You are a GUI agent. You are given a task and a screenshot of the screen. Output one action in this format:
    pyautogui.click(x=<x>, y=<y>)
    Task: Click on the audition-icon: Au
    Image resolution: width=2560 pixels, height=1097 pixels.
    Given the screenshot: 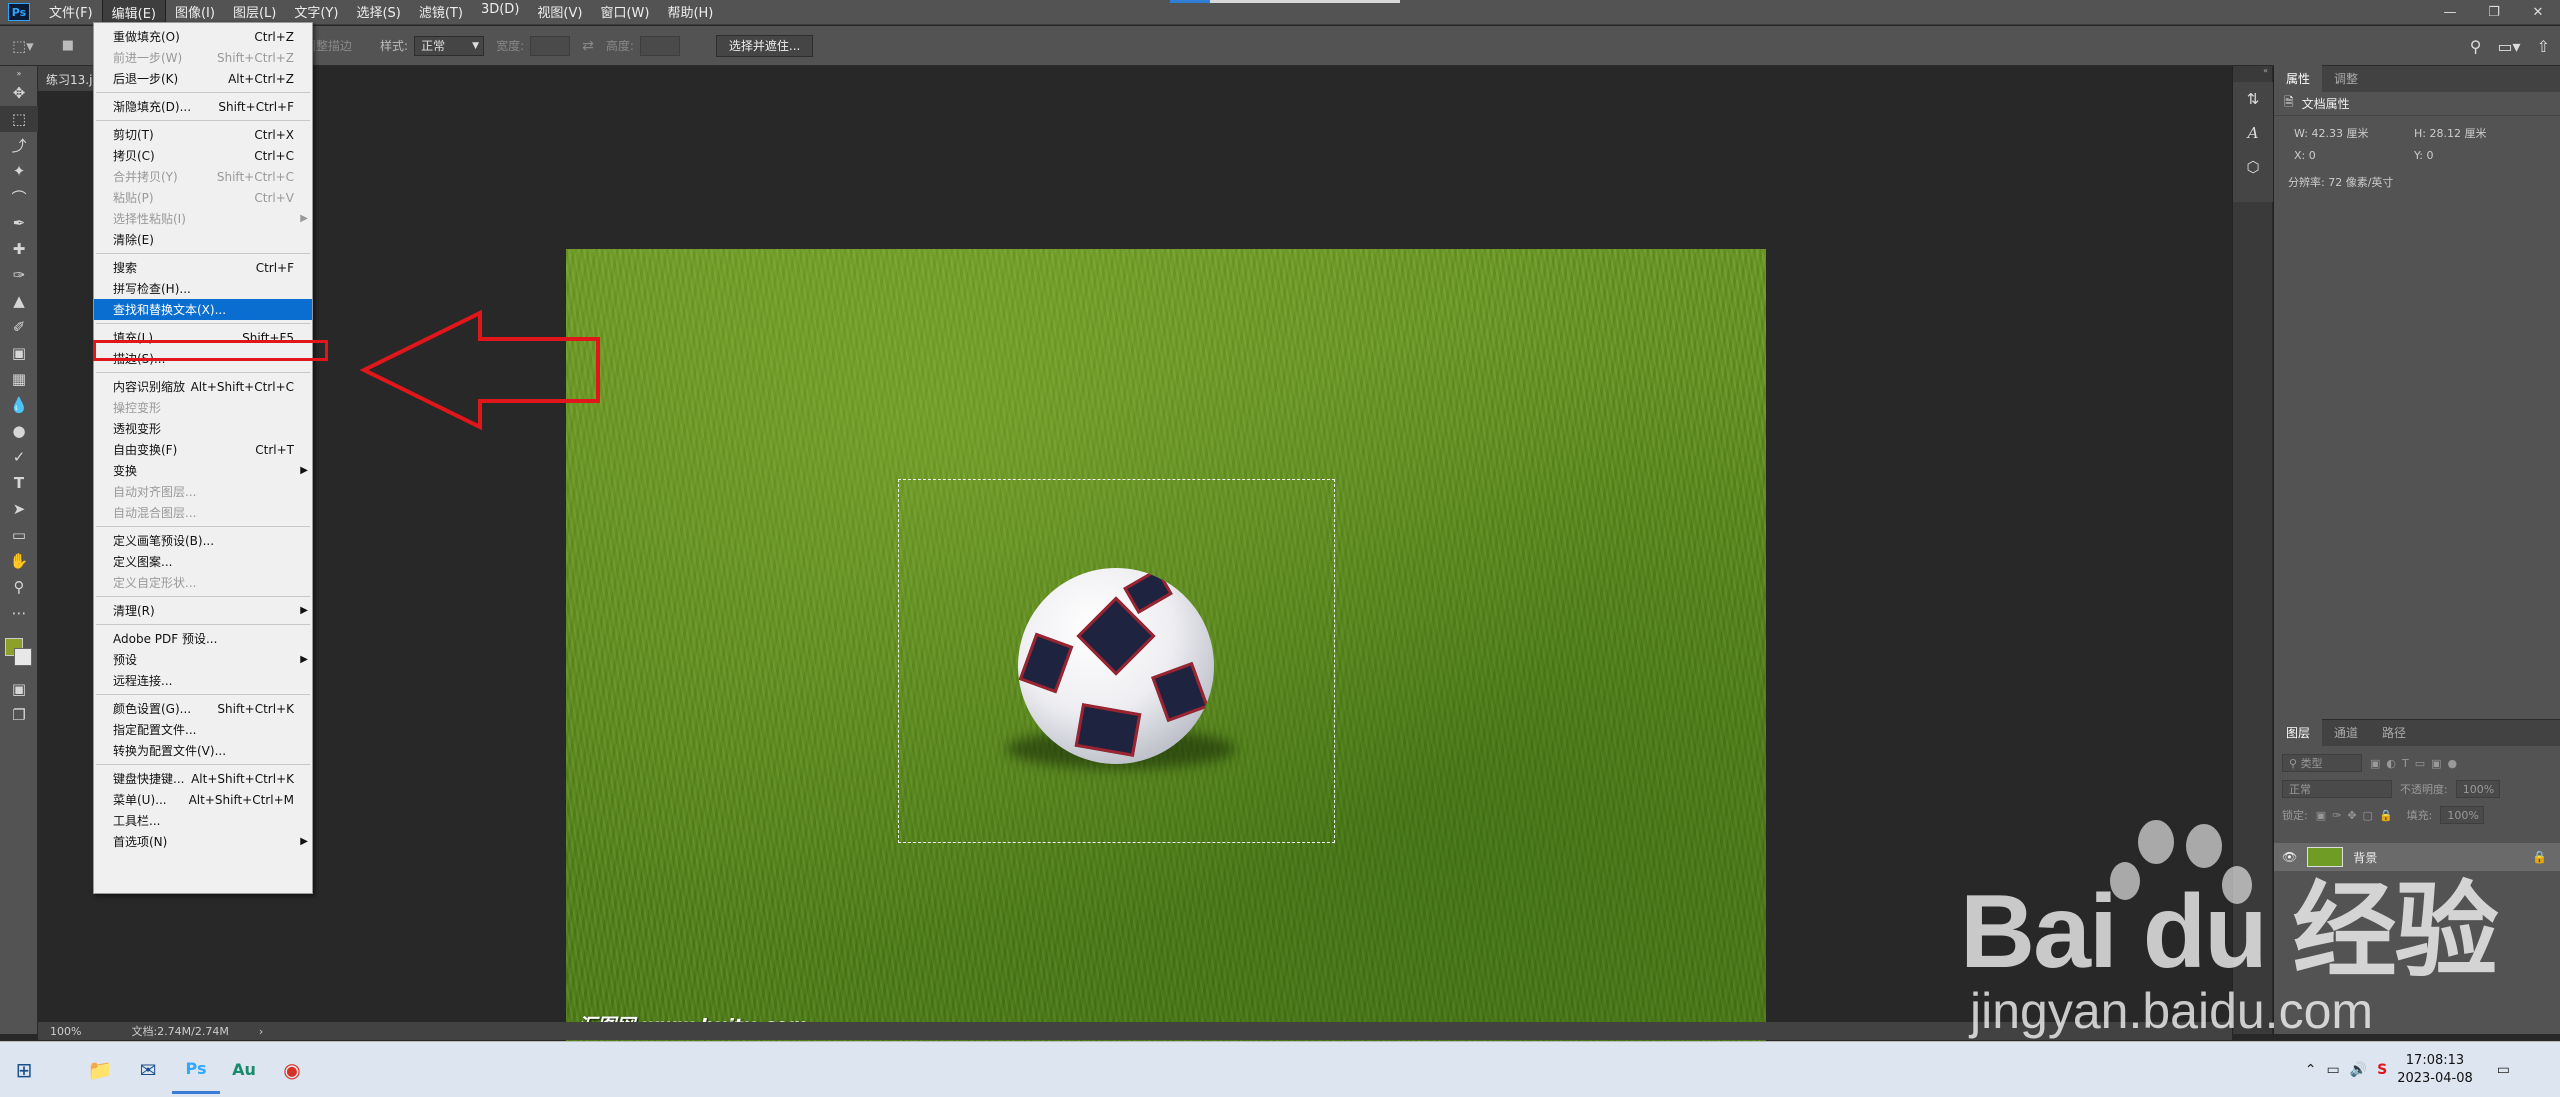 What is the action you would take?
    pyautogui.click(x=244, y=1070)
    